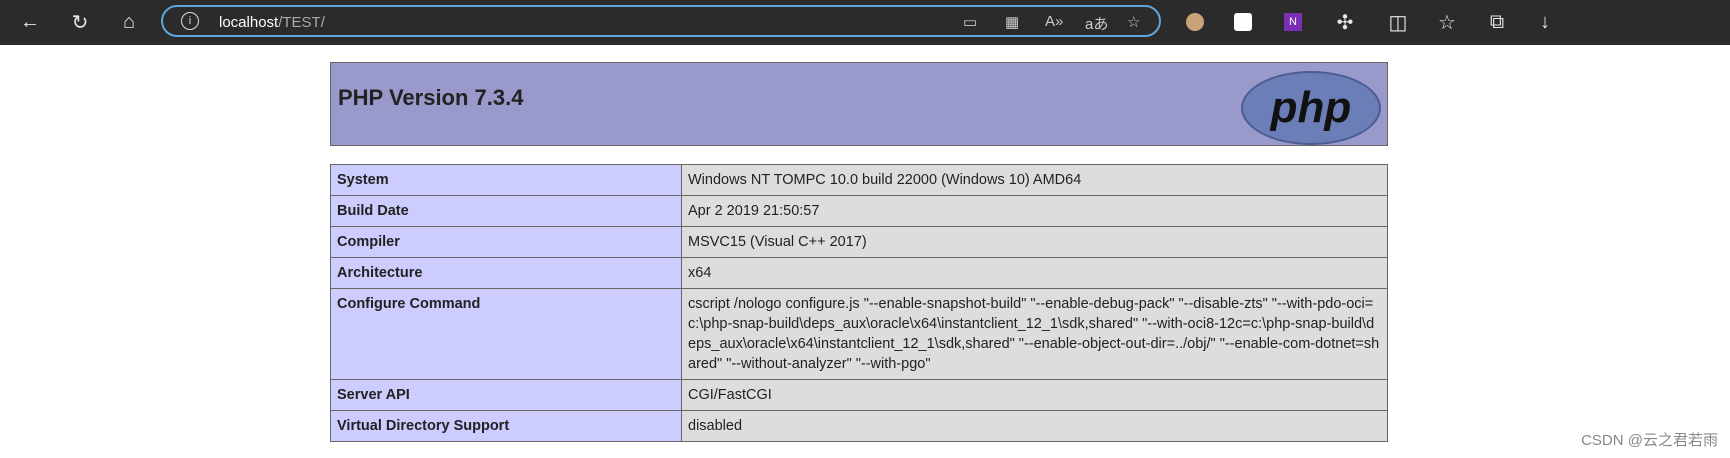 The image size is (1730, 458). What do you see at coordinates (30, 22) in the screenshot?
I see `back-icon: ←` at bounding box center [30, 22].